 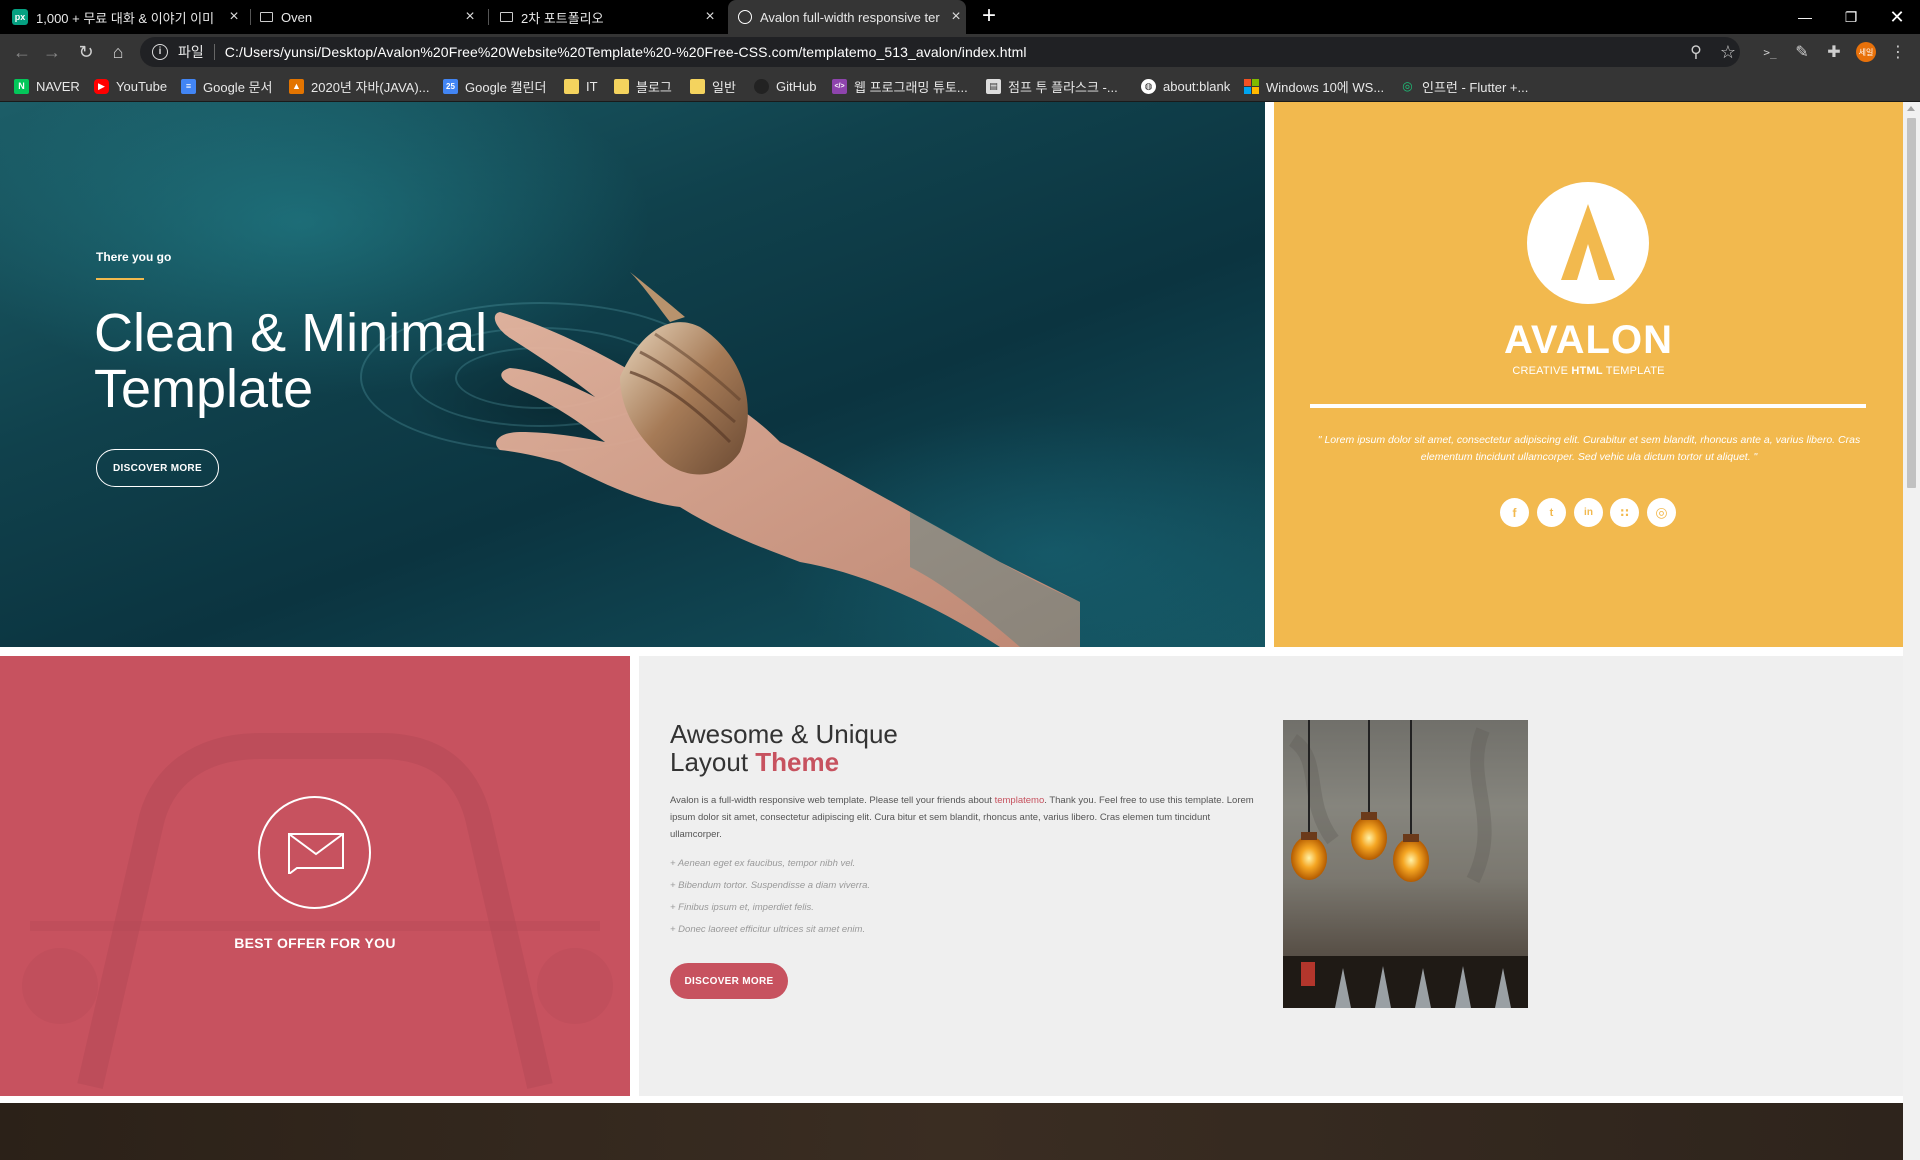 I want to click on brand-divider, so click(x=1588, y=406).